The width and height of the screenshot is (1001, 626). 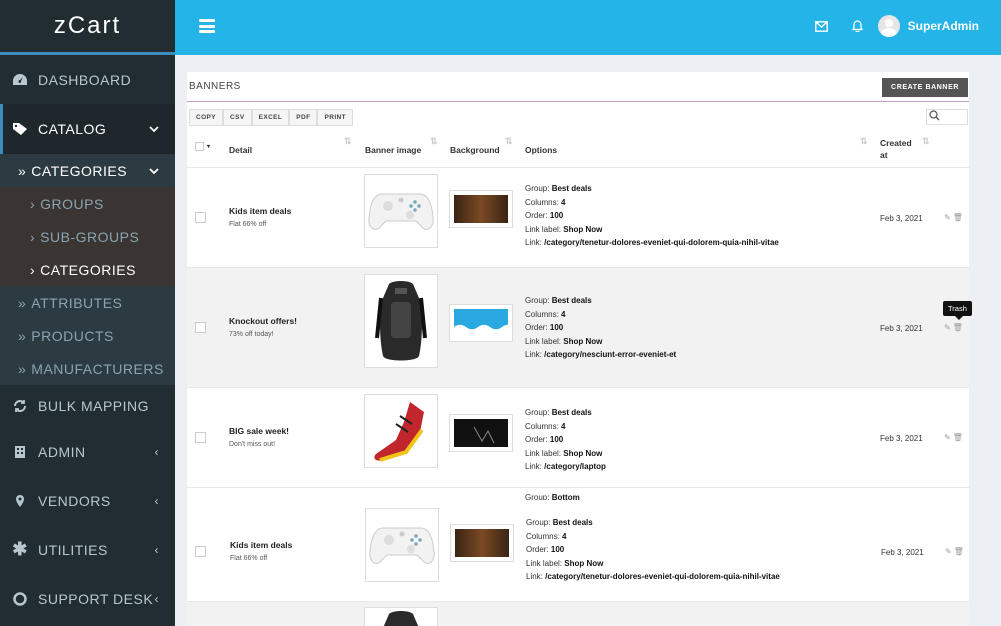 I want to click on sidebar-item-label: ADMIN, so click(x=62, y=451).